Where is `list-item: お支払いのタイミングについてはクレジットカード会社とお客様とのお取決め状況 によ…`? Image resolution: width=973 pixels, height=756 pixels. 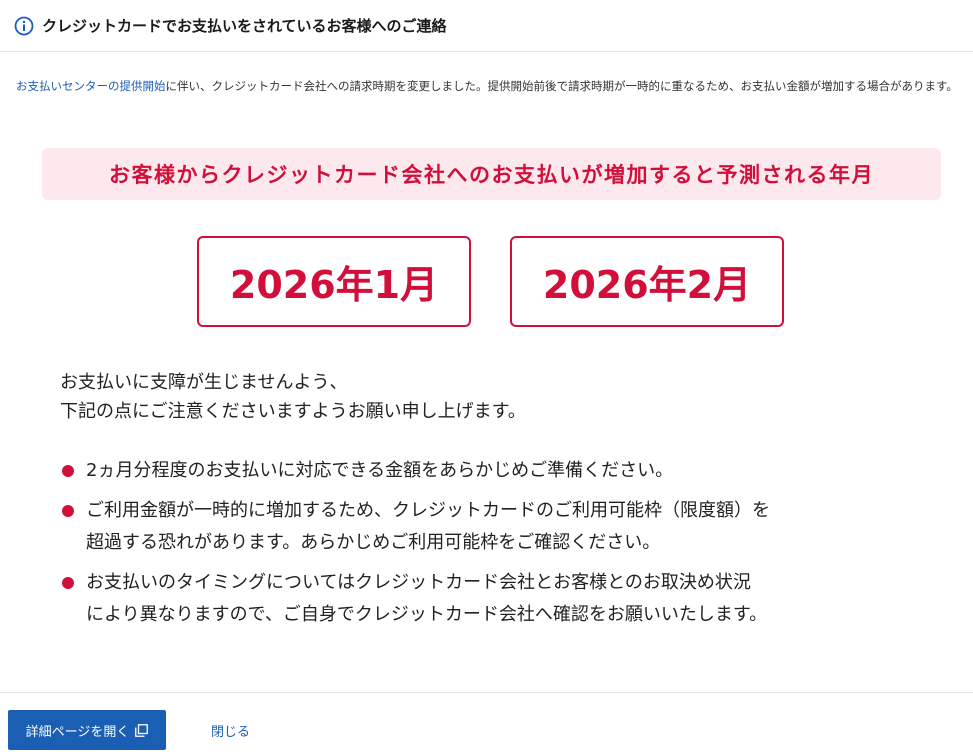 list-item: お支払いのタイミングについてはクレジットカード会社とお客様とのお取決め状況 によ… is located at coordinates (500, 599).